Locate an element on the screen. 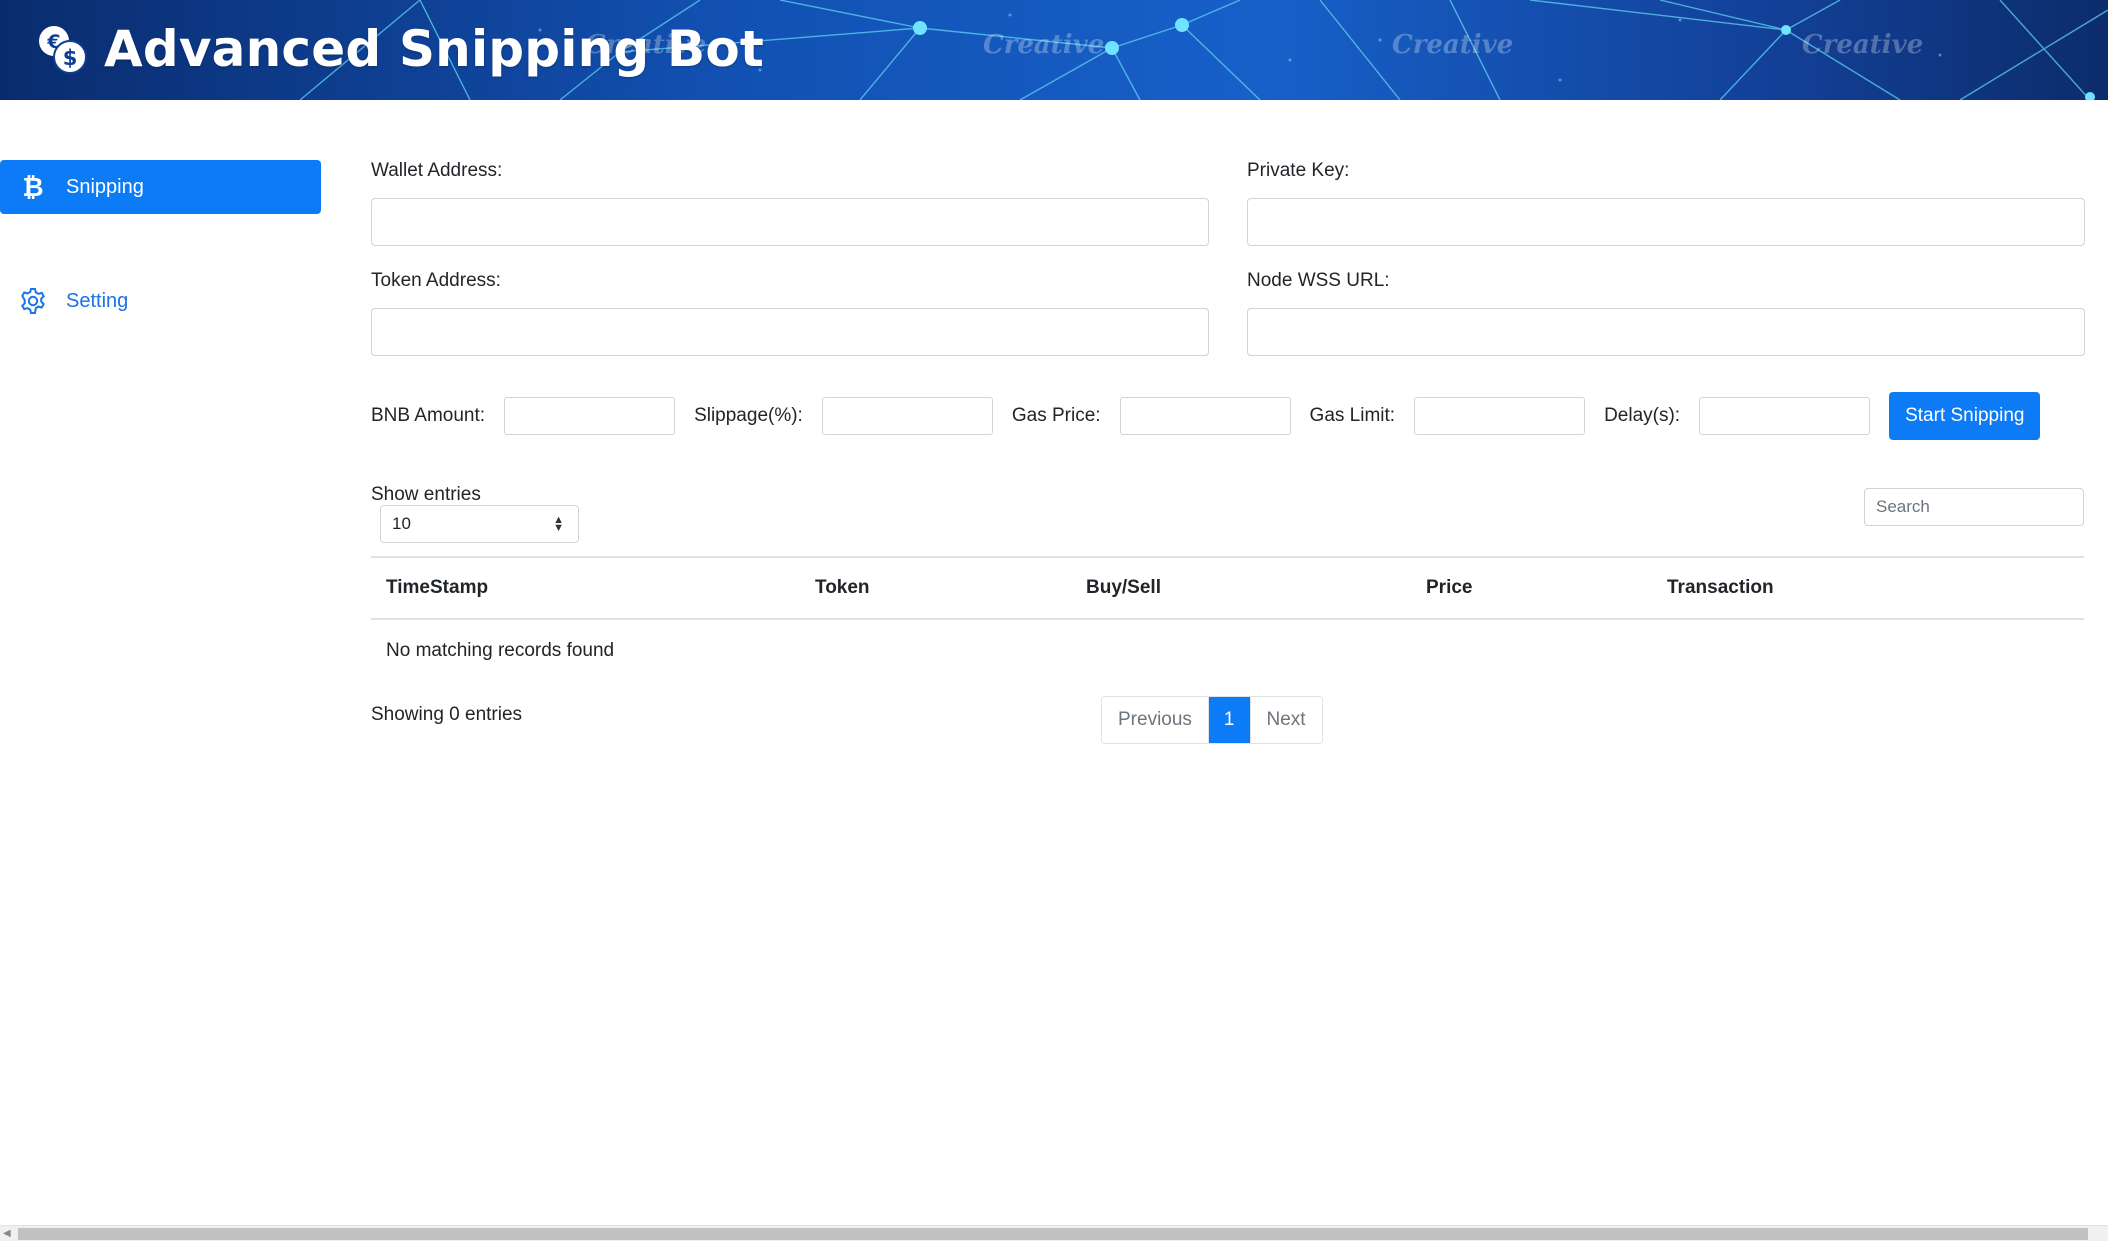  private-key-input is located at coordinates (1666, 222).